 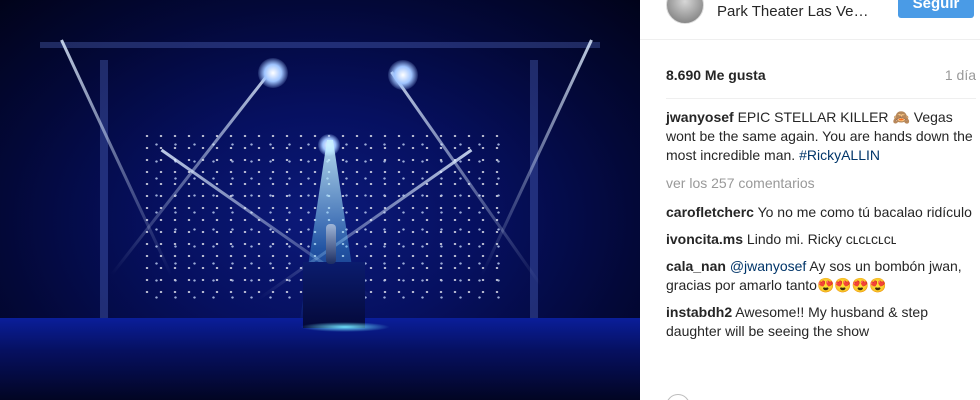 I want to click on performer-silhouette, so click(x=331, y=244).